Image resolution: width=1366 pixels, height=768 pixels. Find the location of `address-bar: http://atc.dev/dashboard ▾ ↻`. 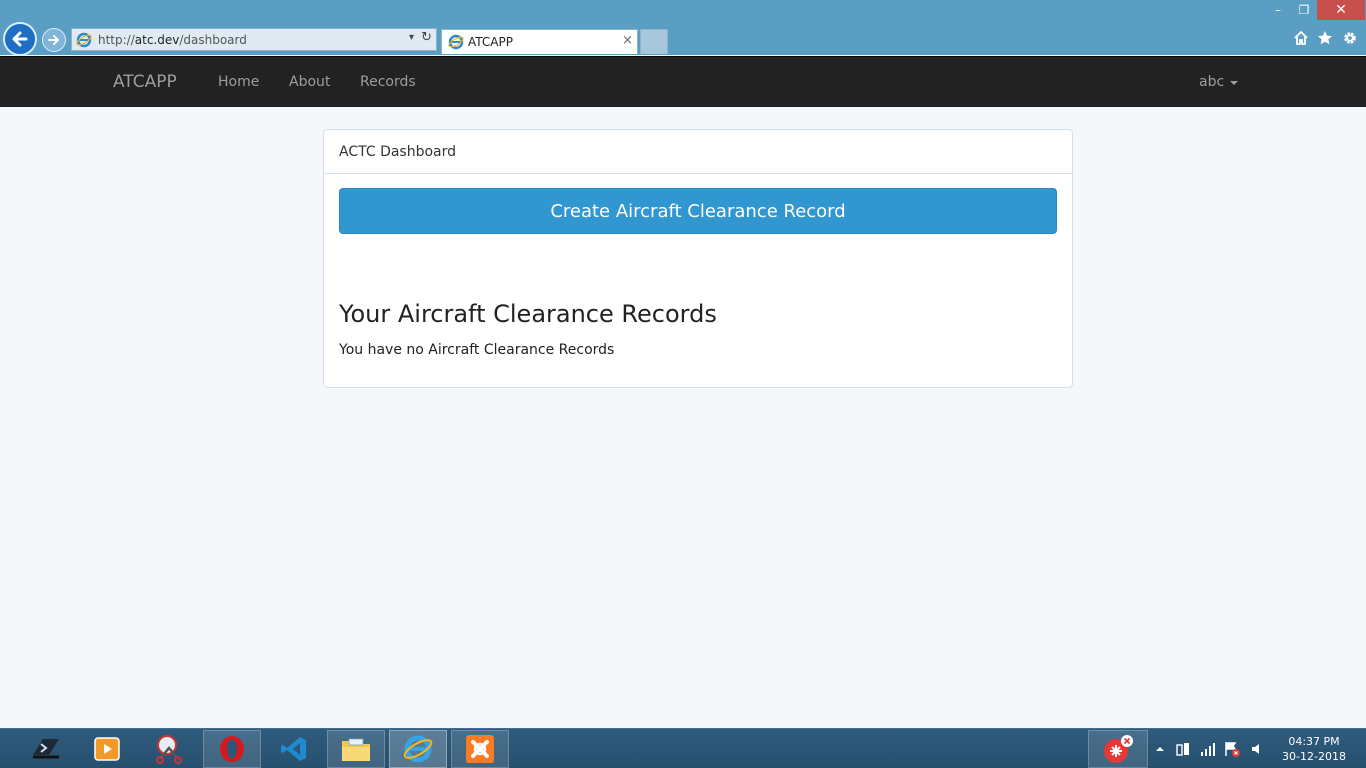

address-bar: http://atc.dev/dashboard ▾ ↻ is located at coordinates (254, 39).